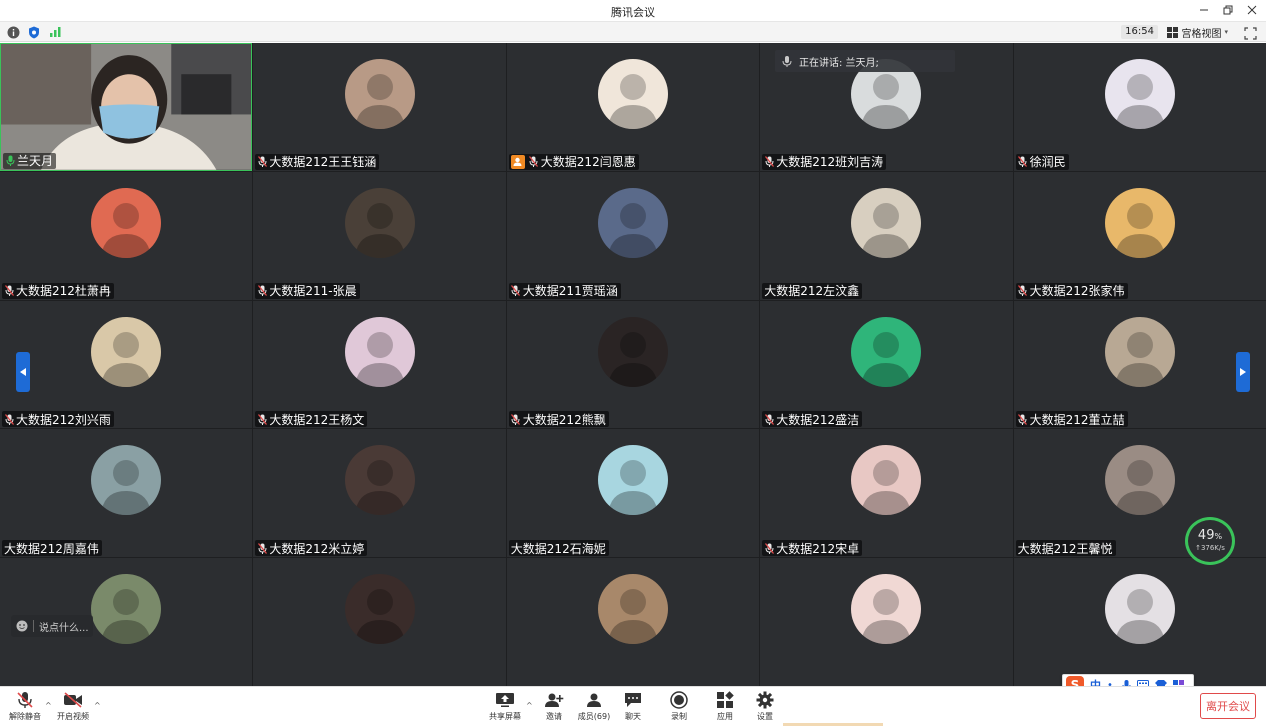 This screenshot has width=1266, height=726. What do you see at coordinates (530, 705) in the screenshot?
I see `share-options-caret: ^` at bounding box center [530, 705].